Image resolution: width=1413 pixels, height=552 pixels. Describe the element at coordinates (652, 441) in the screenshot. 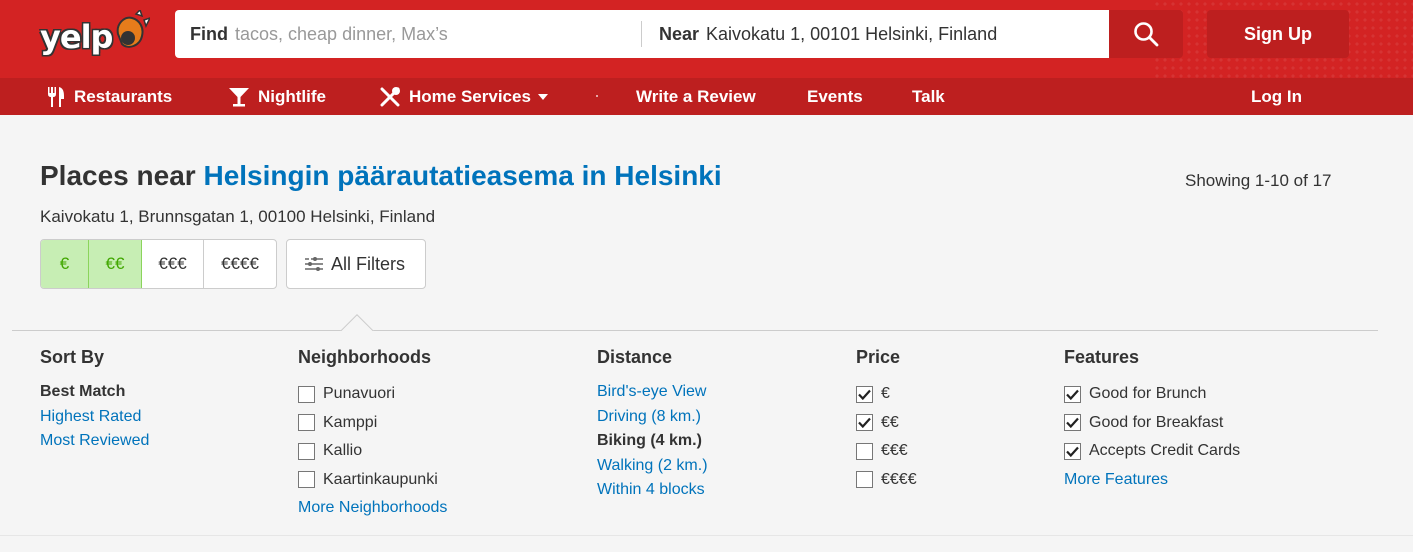

I see `distance-biking: Biking (4 km.)` at that location.